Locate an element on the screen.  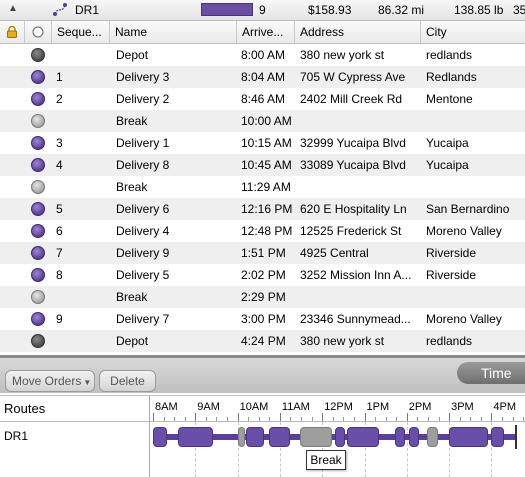
lock-column-header is located at coordinates (12, 32).